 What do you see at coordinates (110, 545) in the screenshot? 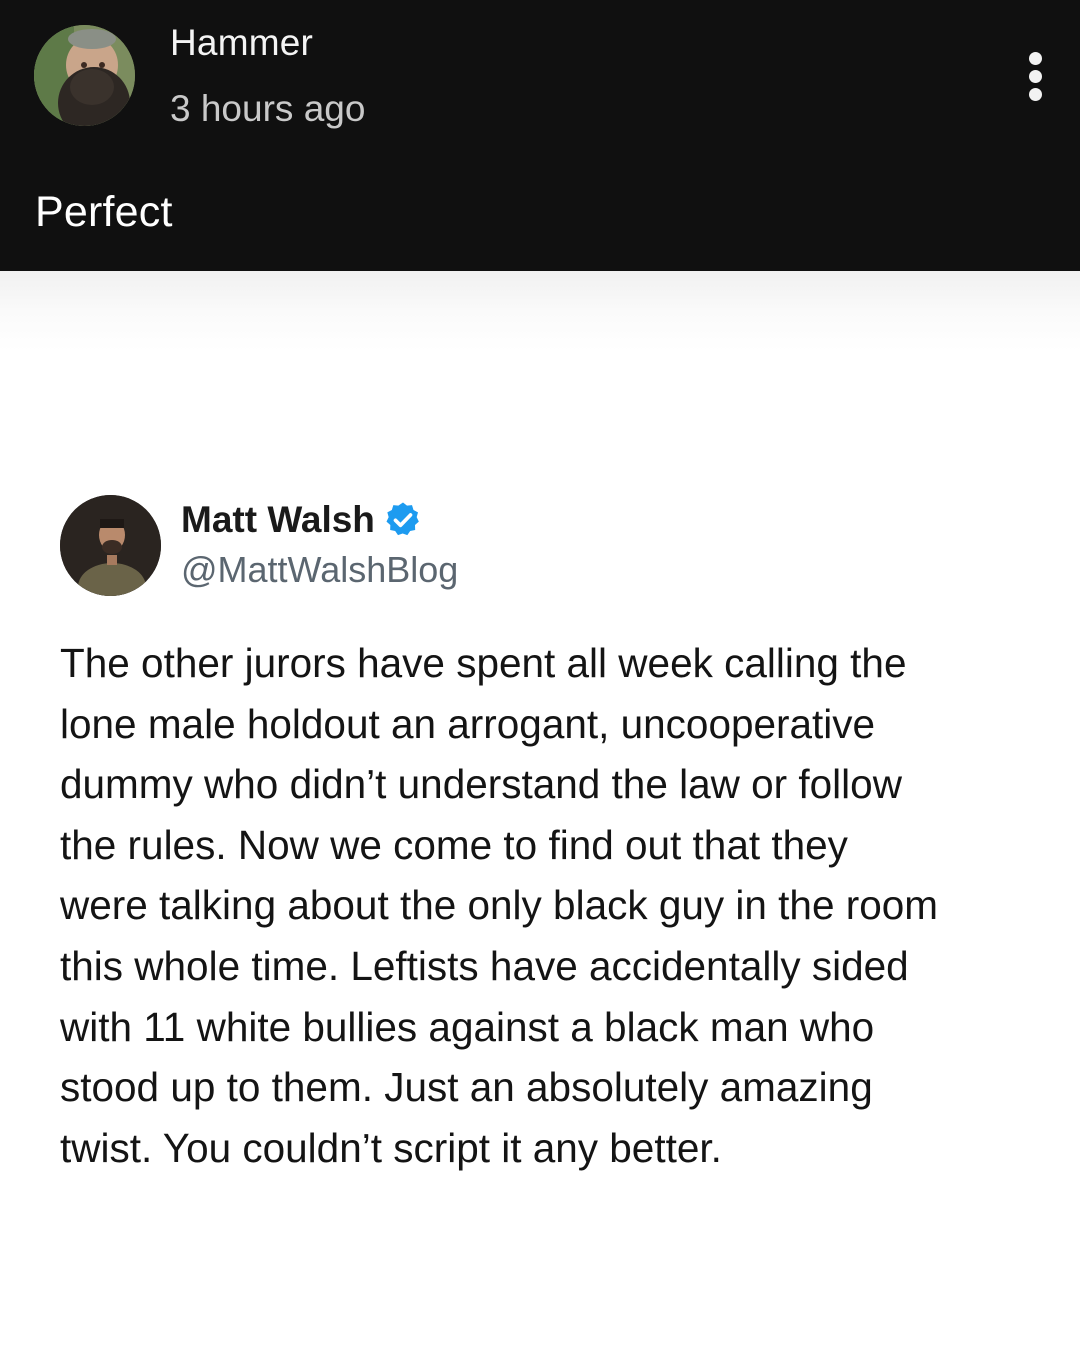
I see `tweet-author-avatar` at bounding box center [110, 545].